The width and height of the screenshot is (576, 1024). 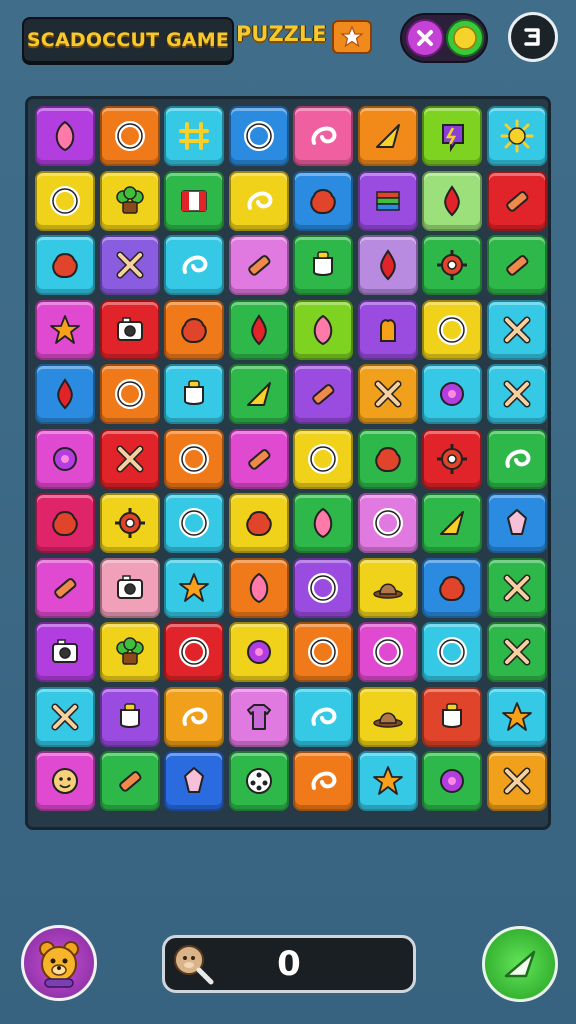 What do you see at coordinates (516, 523) in the screenshot?
I see `tile-r7-c8` at bounding box center [516, 523].